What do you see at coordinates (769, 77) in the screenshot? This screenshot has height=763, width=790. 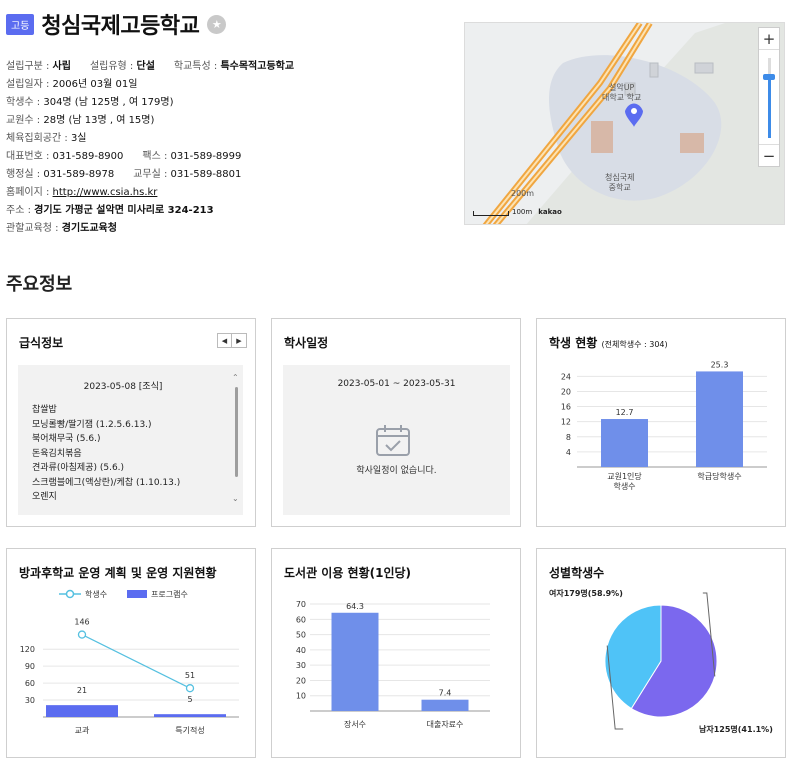 I see `zoom-slider-handle` at bounding box center [769, 77].